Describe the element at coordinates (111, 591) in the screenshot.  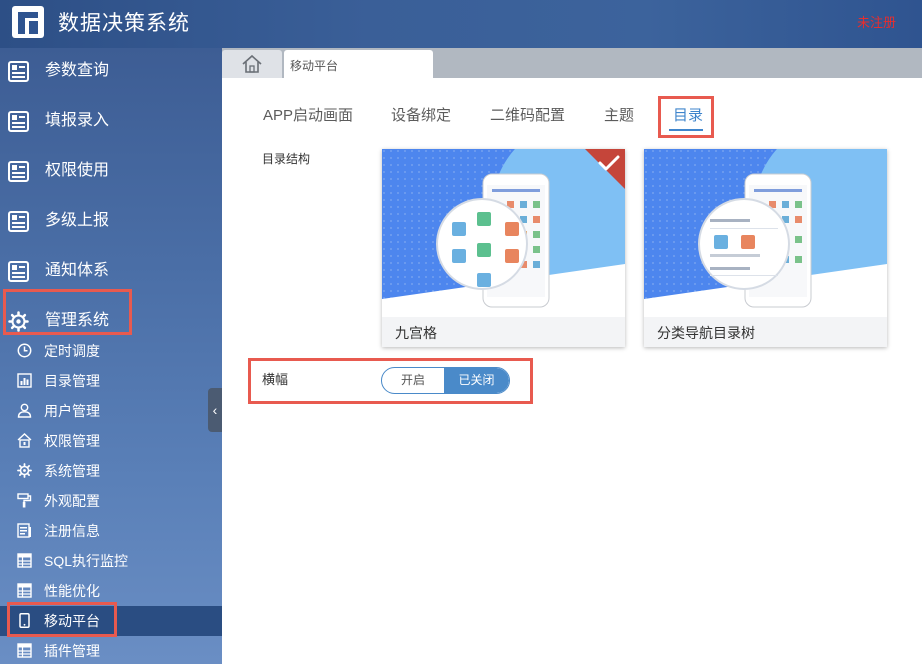
I see `sidebar-item-performance: 性能优化` at that location.